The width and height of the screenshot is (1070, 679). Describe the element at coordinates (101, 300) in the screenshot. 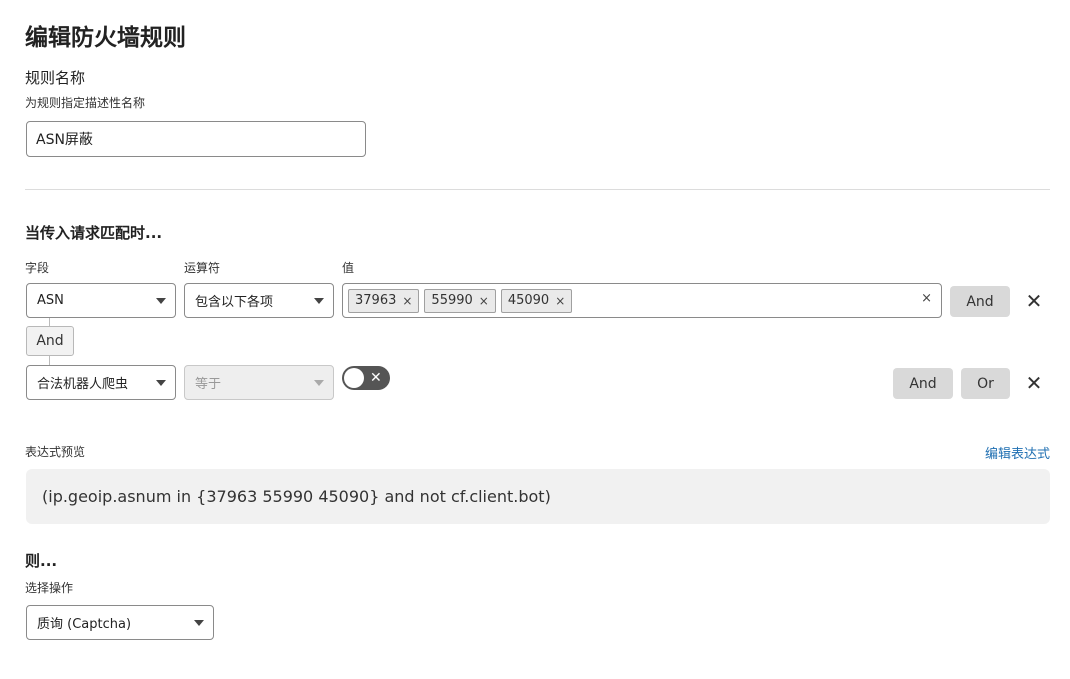

I see `field-select-row1: ASN` at that location.